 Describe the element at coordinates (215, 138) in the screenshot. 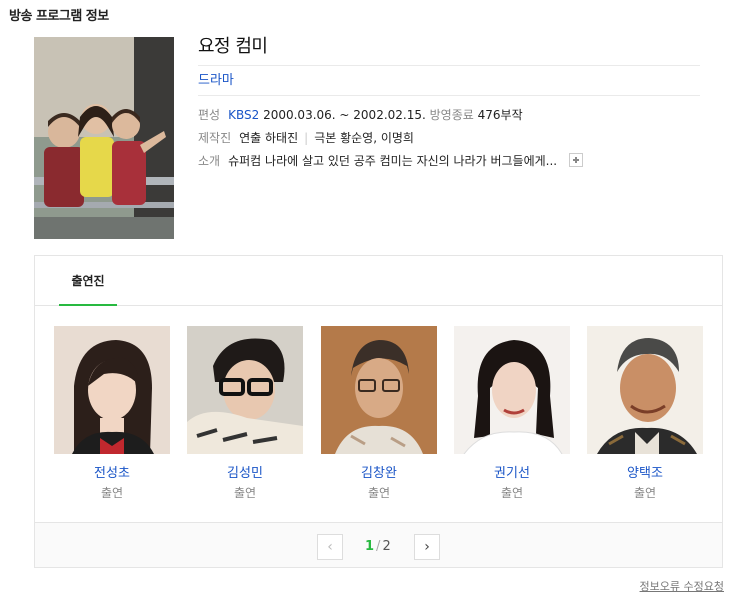

I see `production-label: 제작진` at that location.